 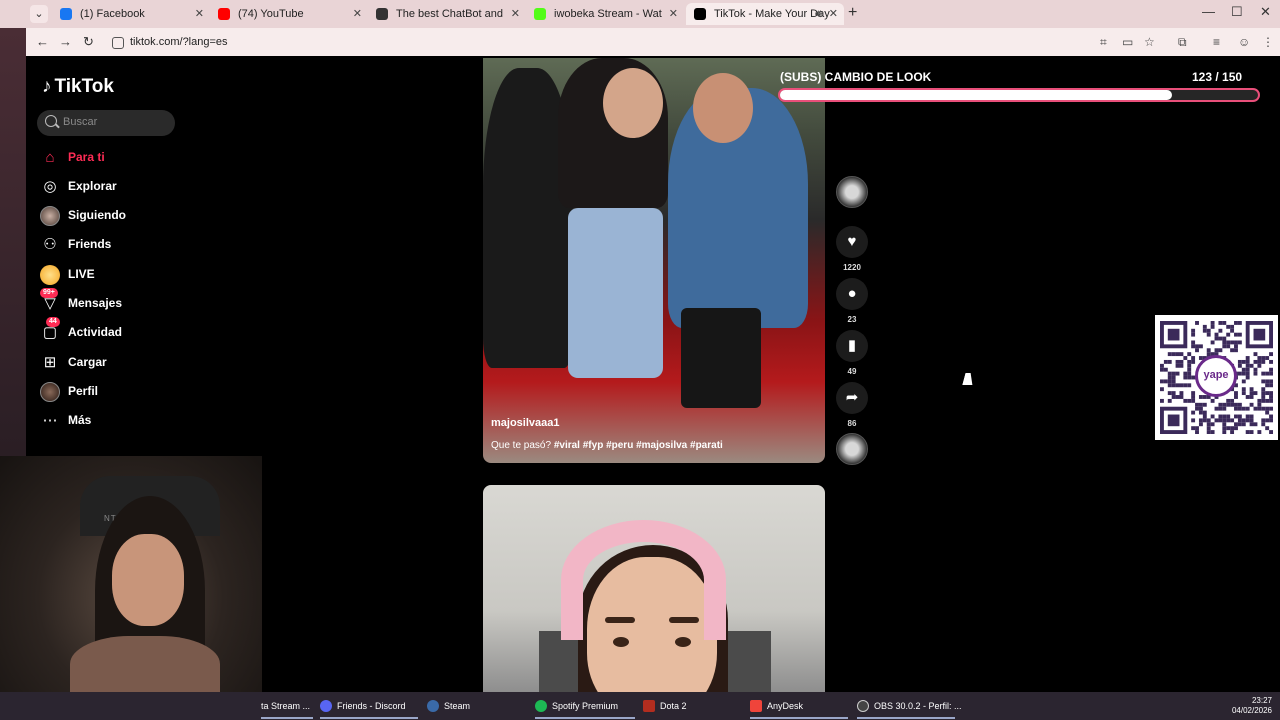 What do you see at coordinates (1182, 42) in the screenshot?
I see `extensions-icon: ⧉` at bounding box center [1182, 42].